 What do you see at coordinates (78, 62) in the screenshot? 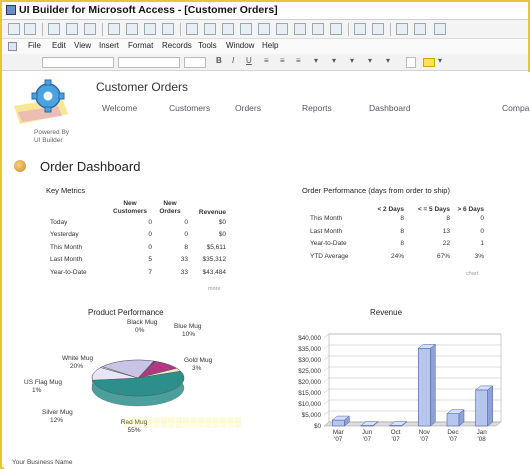
I see `object-select` at bounding box center [78, 62].